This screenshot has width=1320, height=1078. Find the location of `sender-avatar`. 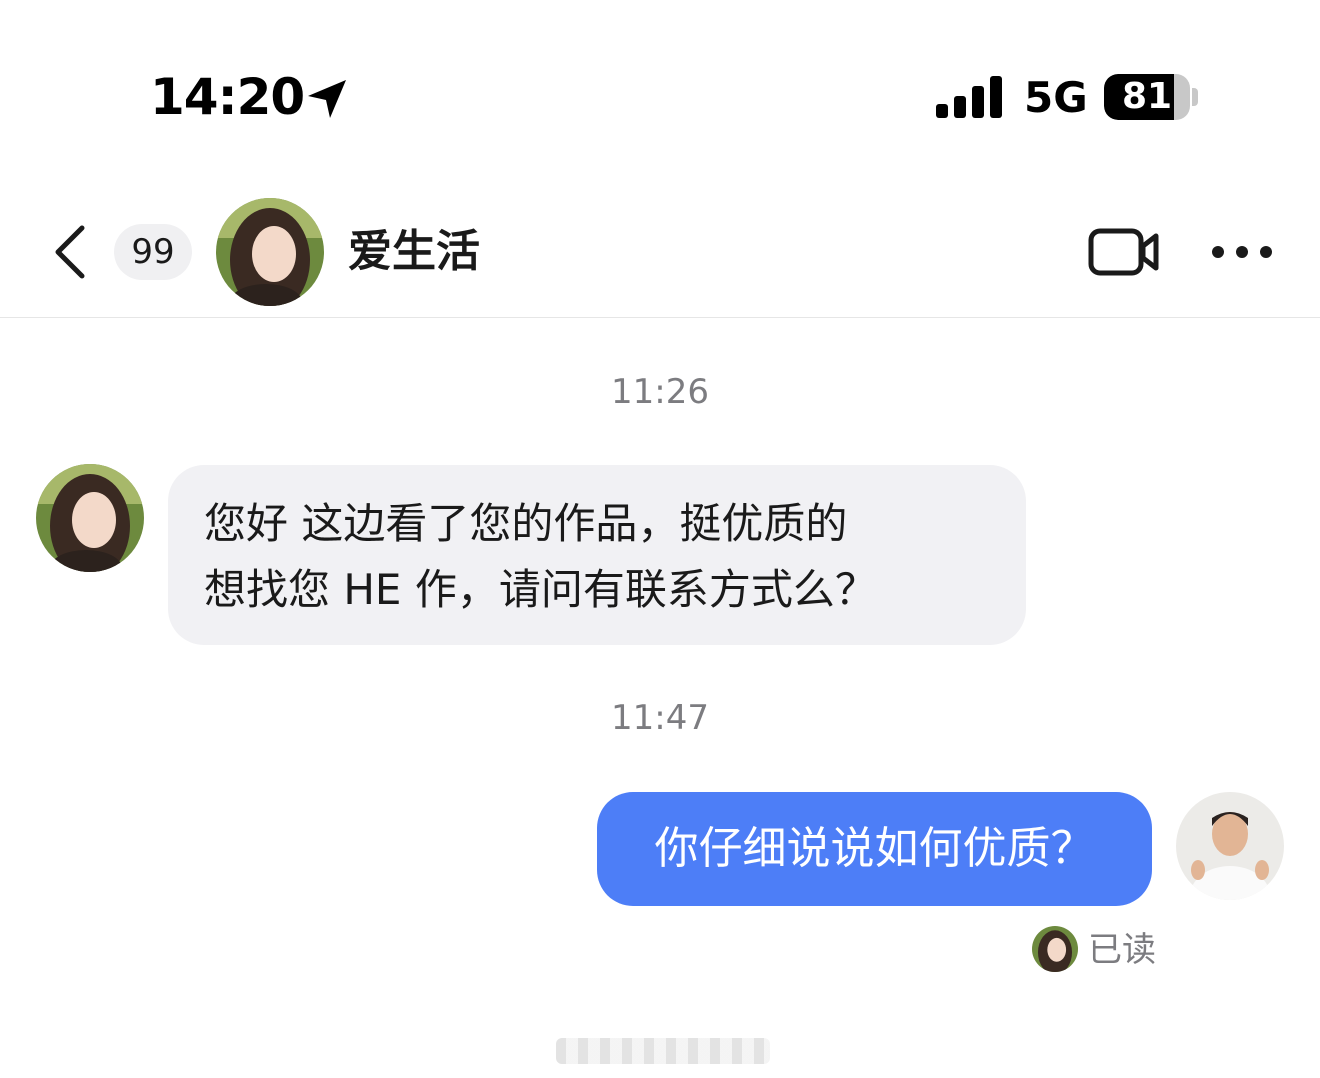

sender-avatar is located at coordinates (90, 518).